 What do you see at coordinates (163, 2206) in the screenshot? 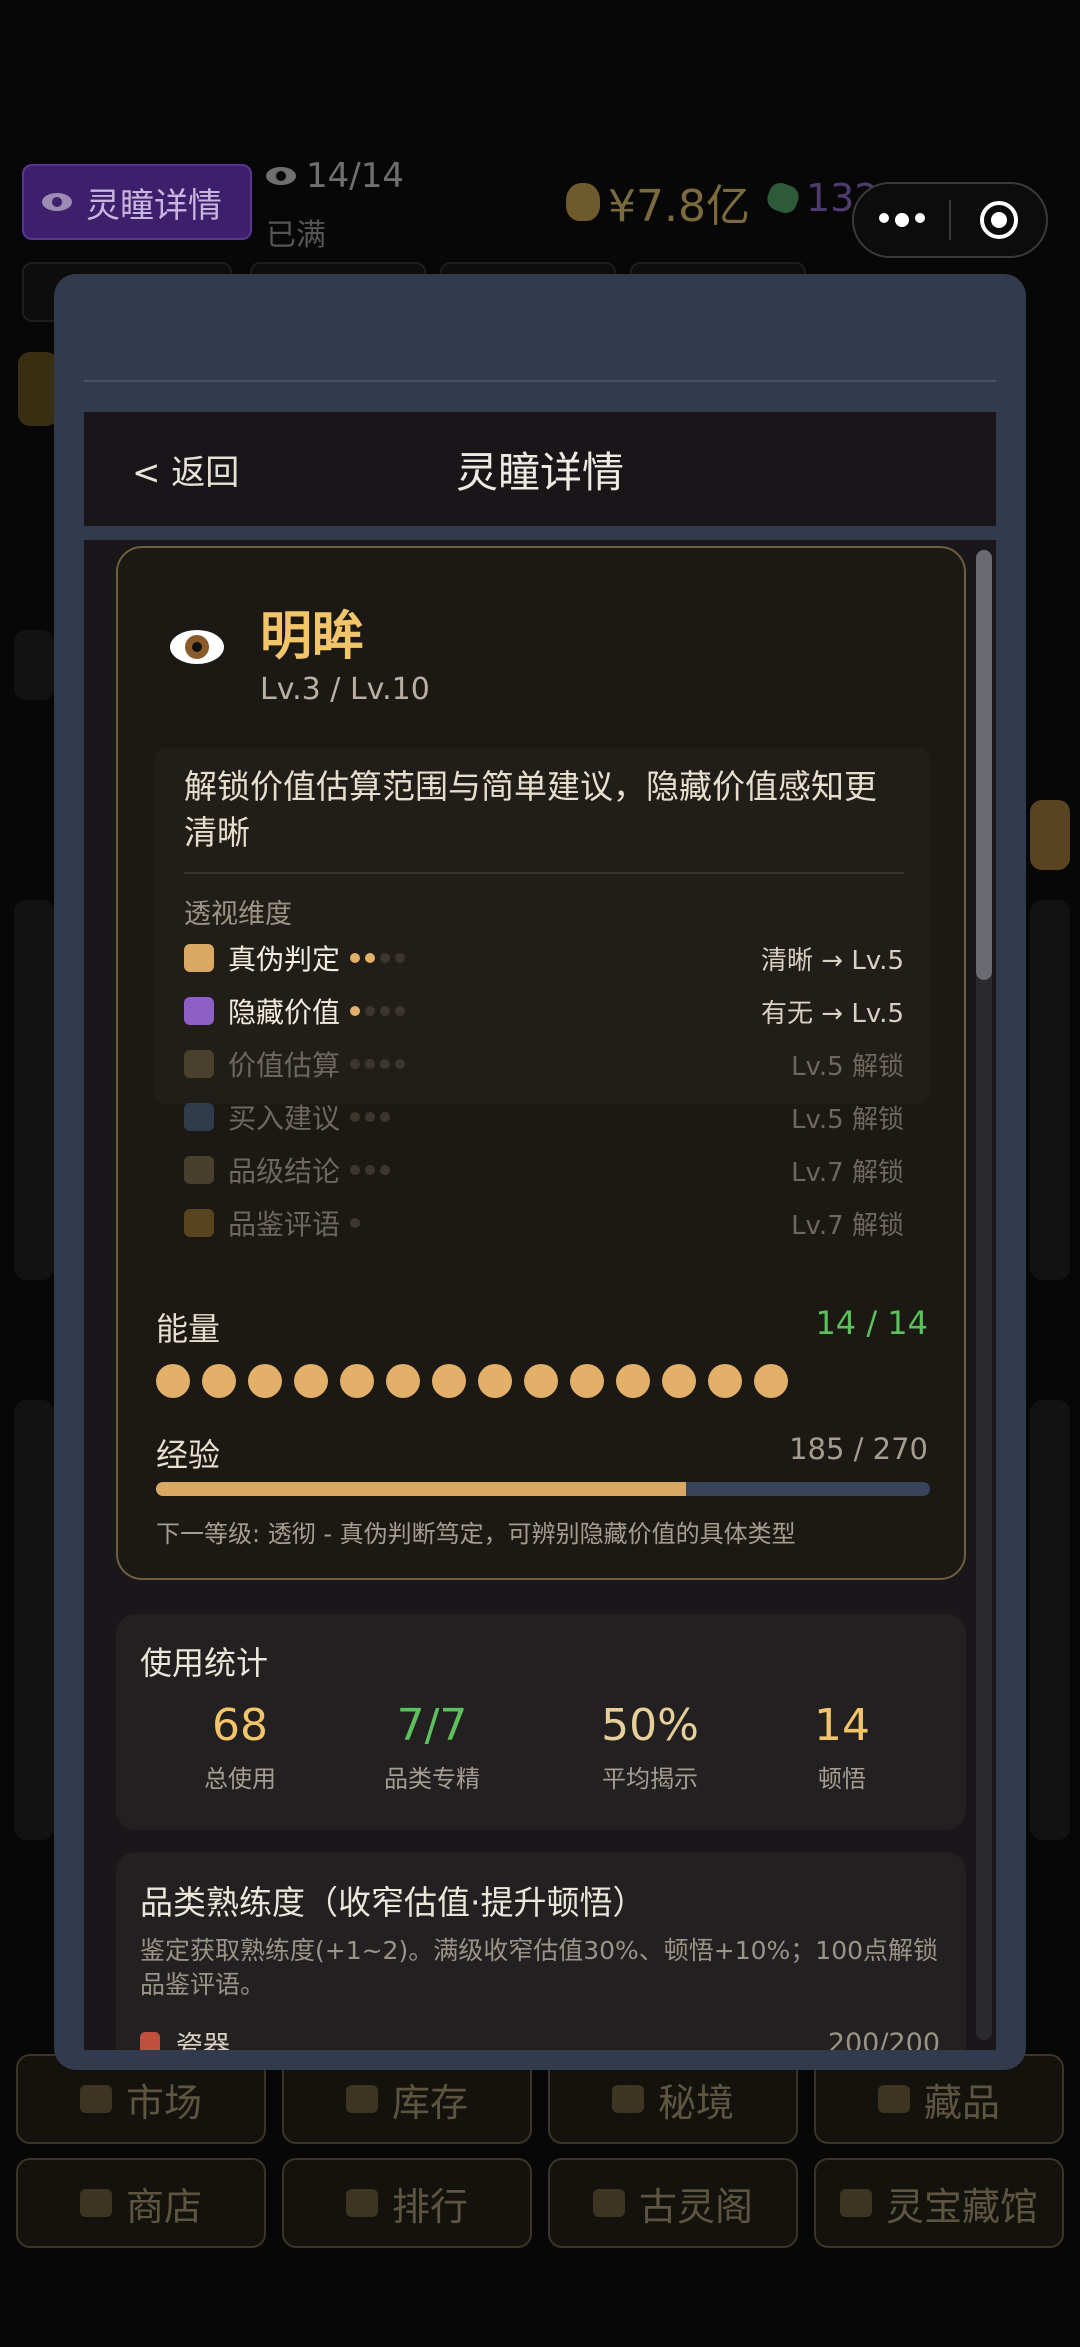
I see `nav-label: 商店` at bounding box center [163, 2206].